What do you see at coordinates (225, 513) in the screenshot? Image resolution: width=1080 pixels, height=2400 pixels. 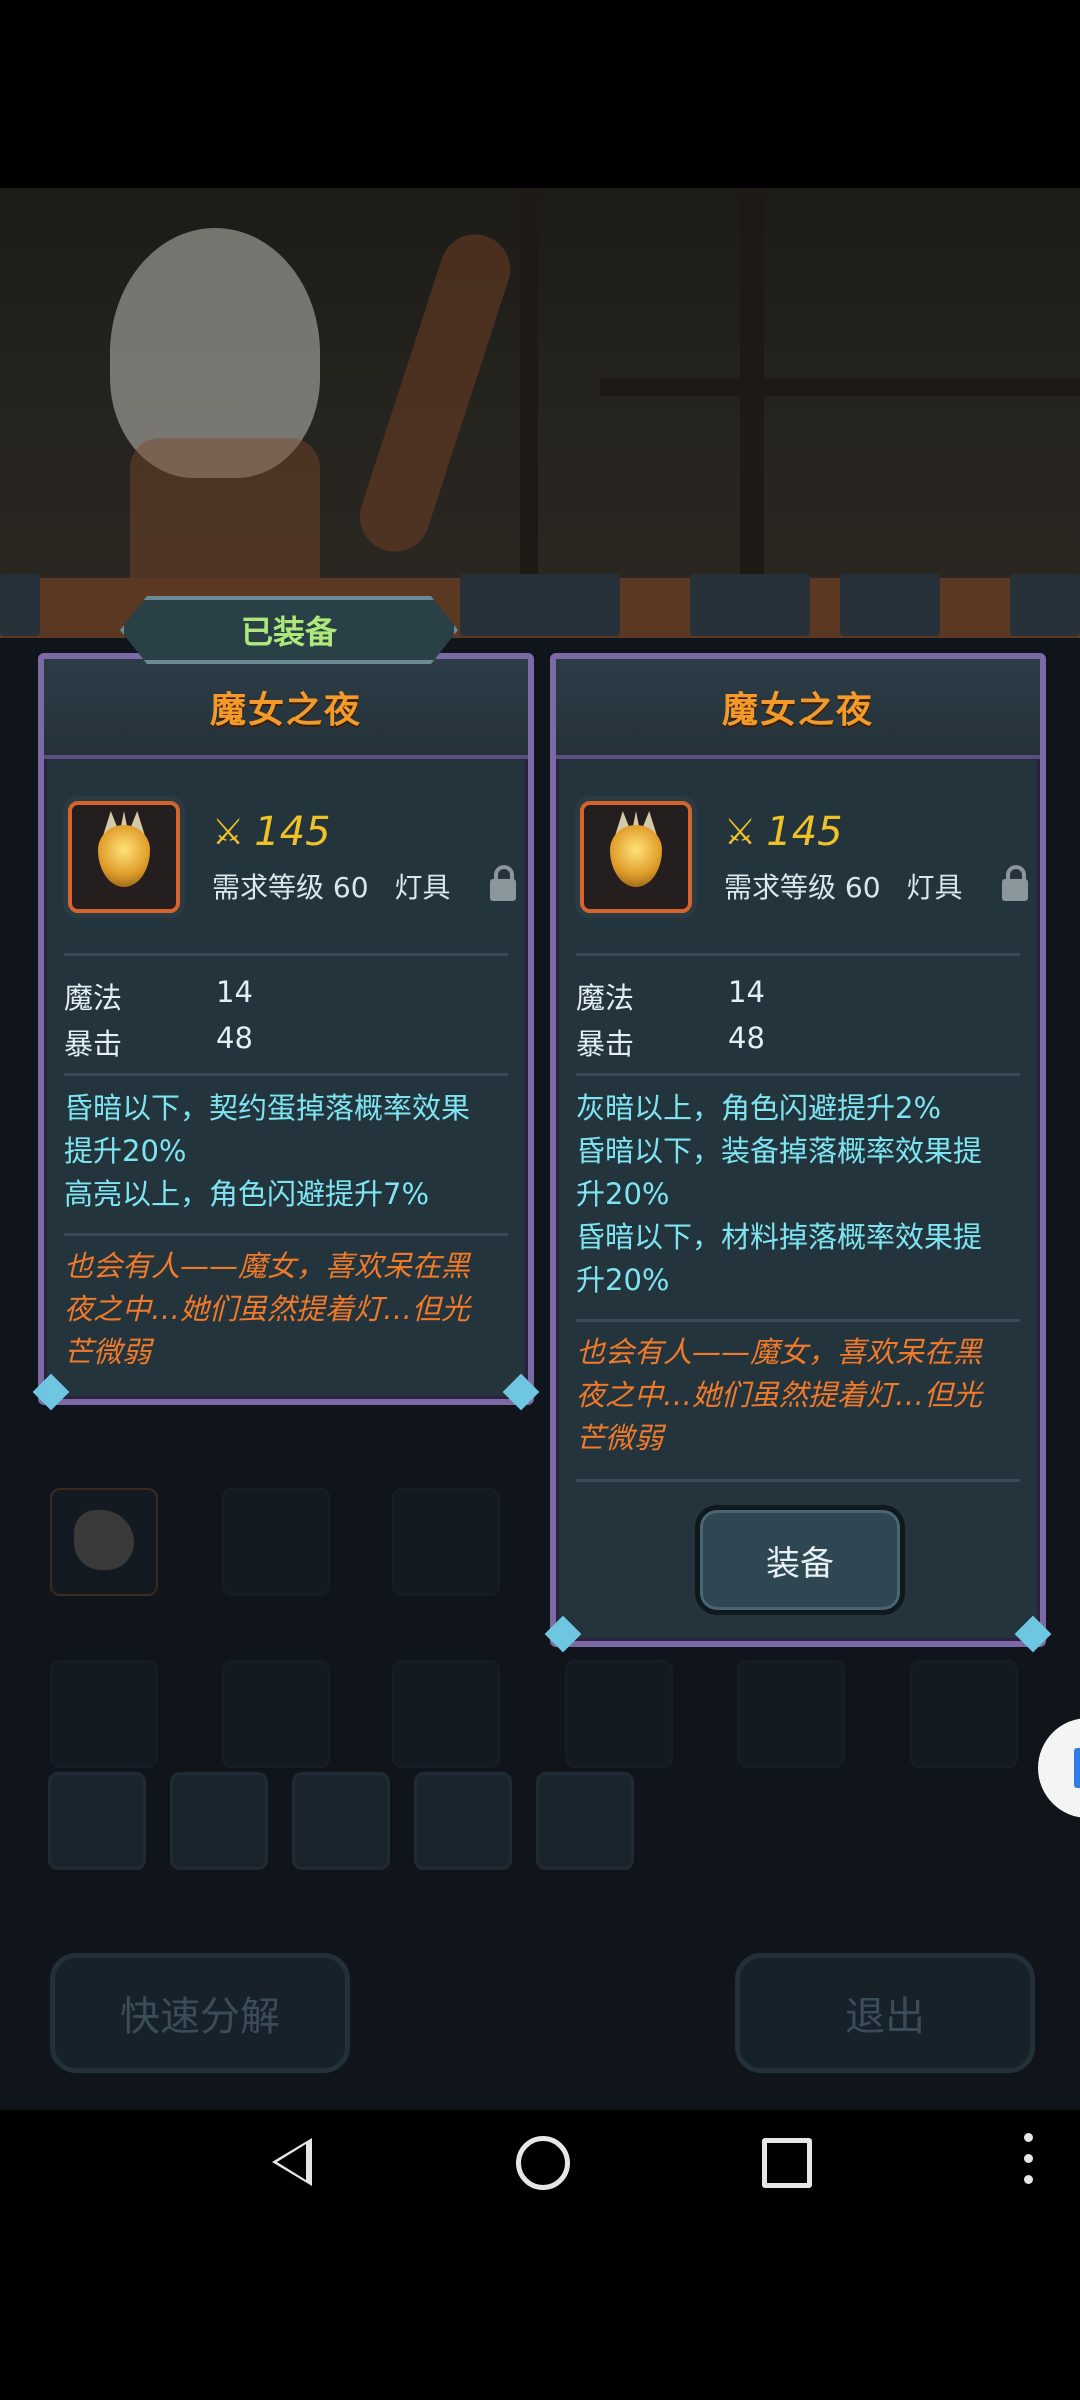 I see `character-body` at bounding box center [225, 513].